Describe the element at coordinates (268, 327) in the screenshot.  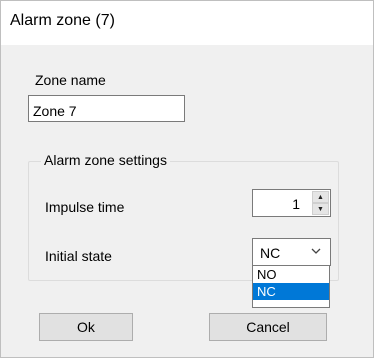
I see `cancel-button: Cancel` at that location.